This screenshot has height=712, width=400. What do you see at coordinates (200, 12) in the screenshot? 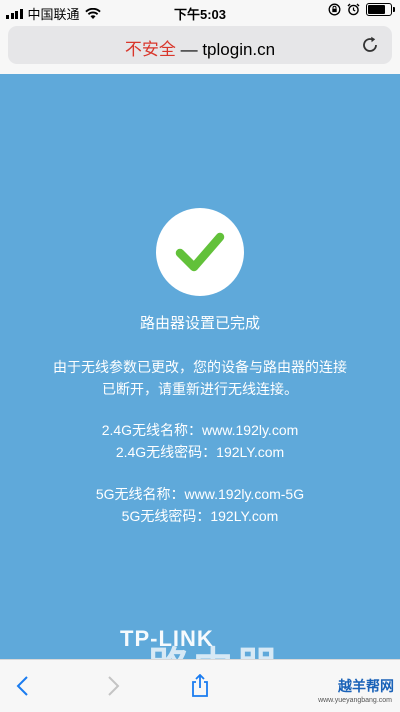
I see `status-bar: 中国联通 下午5:03` at bounding box center [200, 12].